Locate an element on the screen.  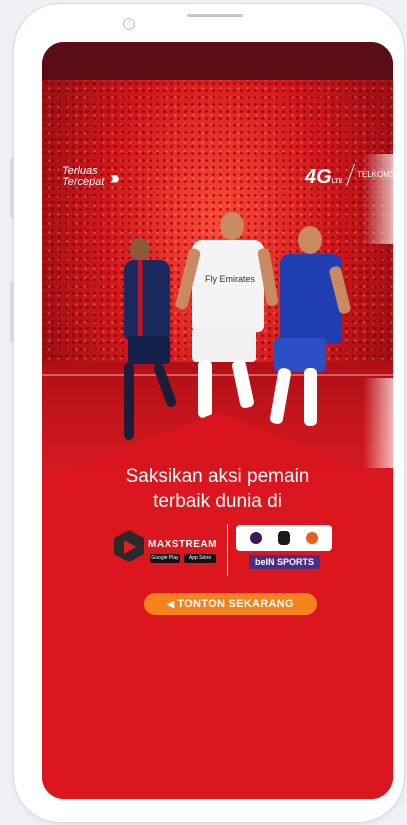
headline-line2: terbaik dunia di is located at coordinates (217, 501).